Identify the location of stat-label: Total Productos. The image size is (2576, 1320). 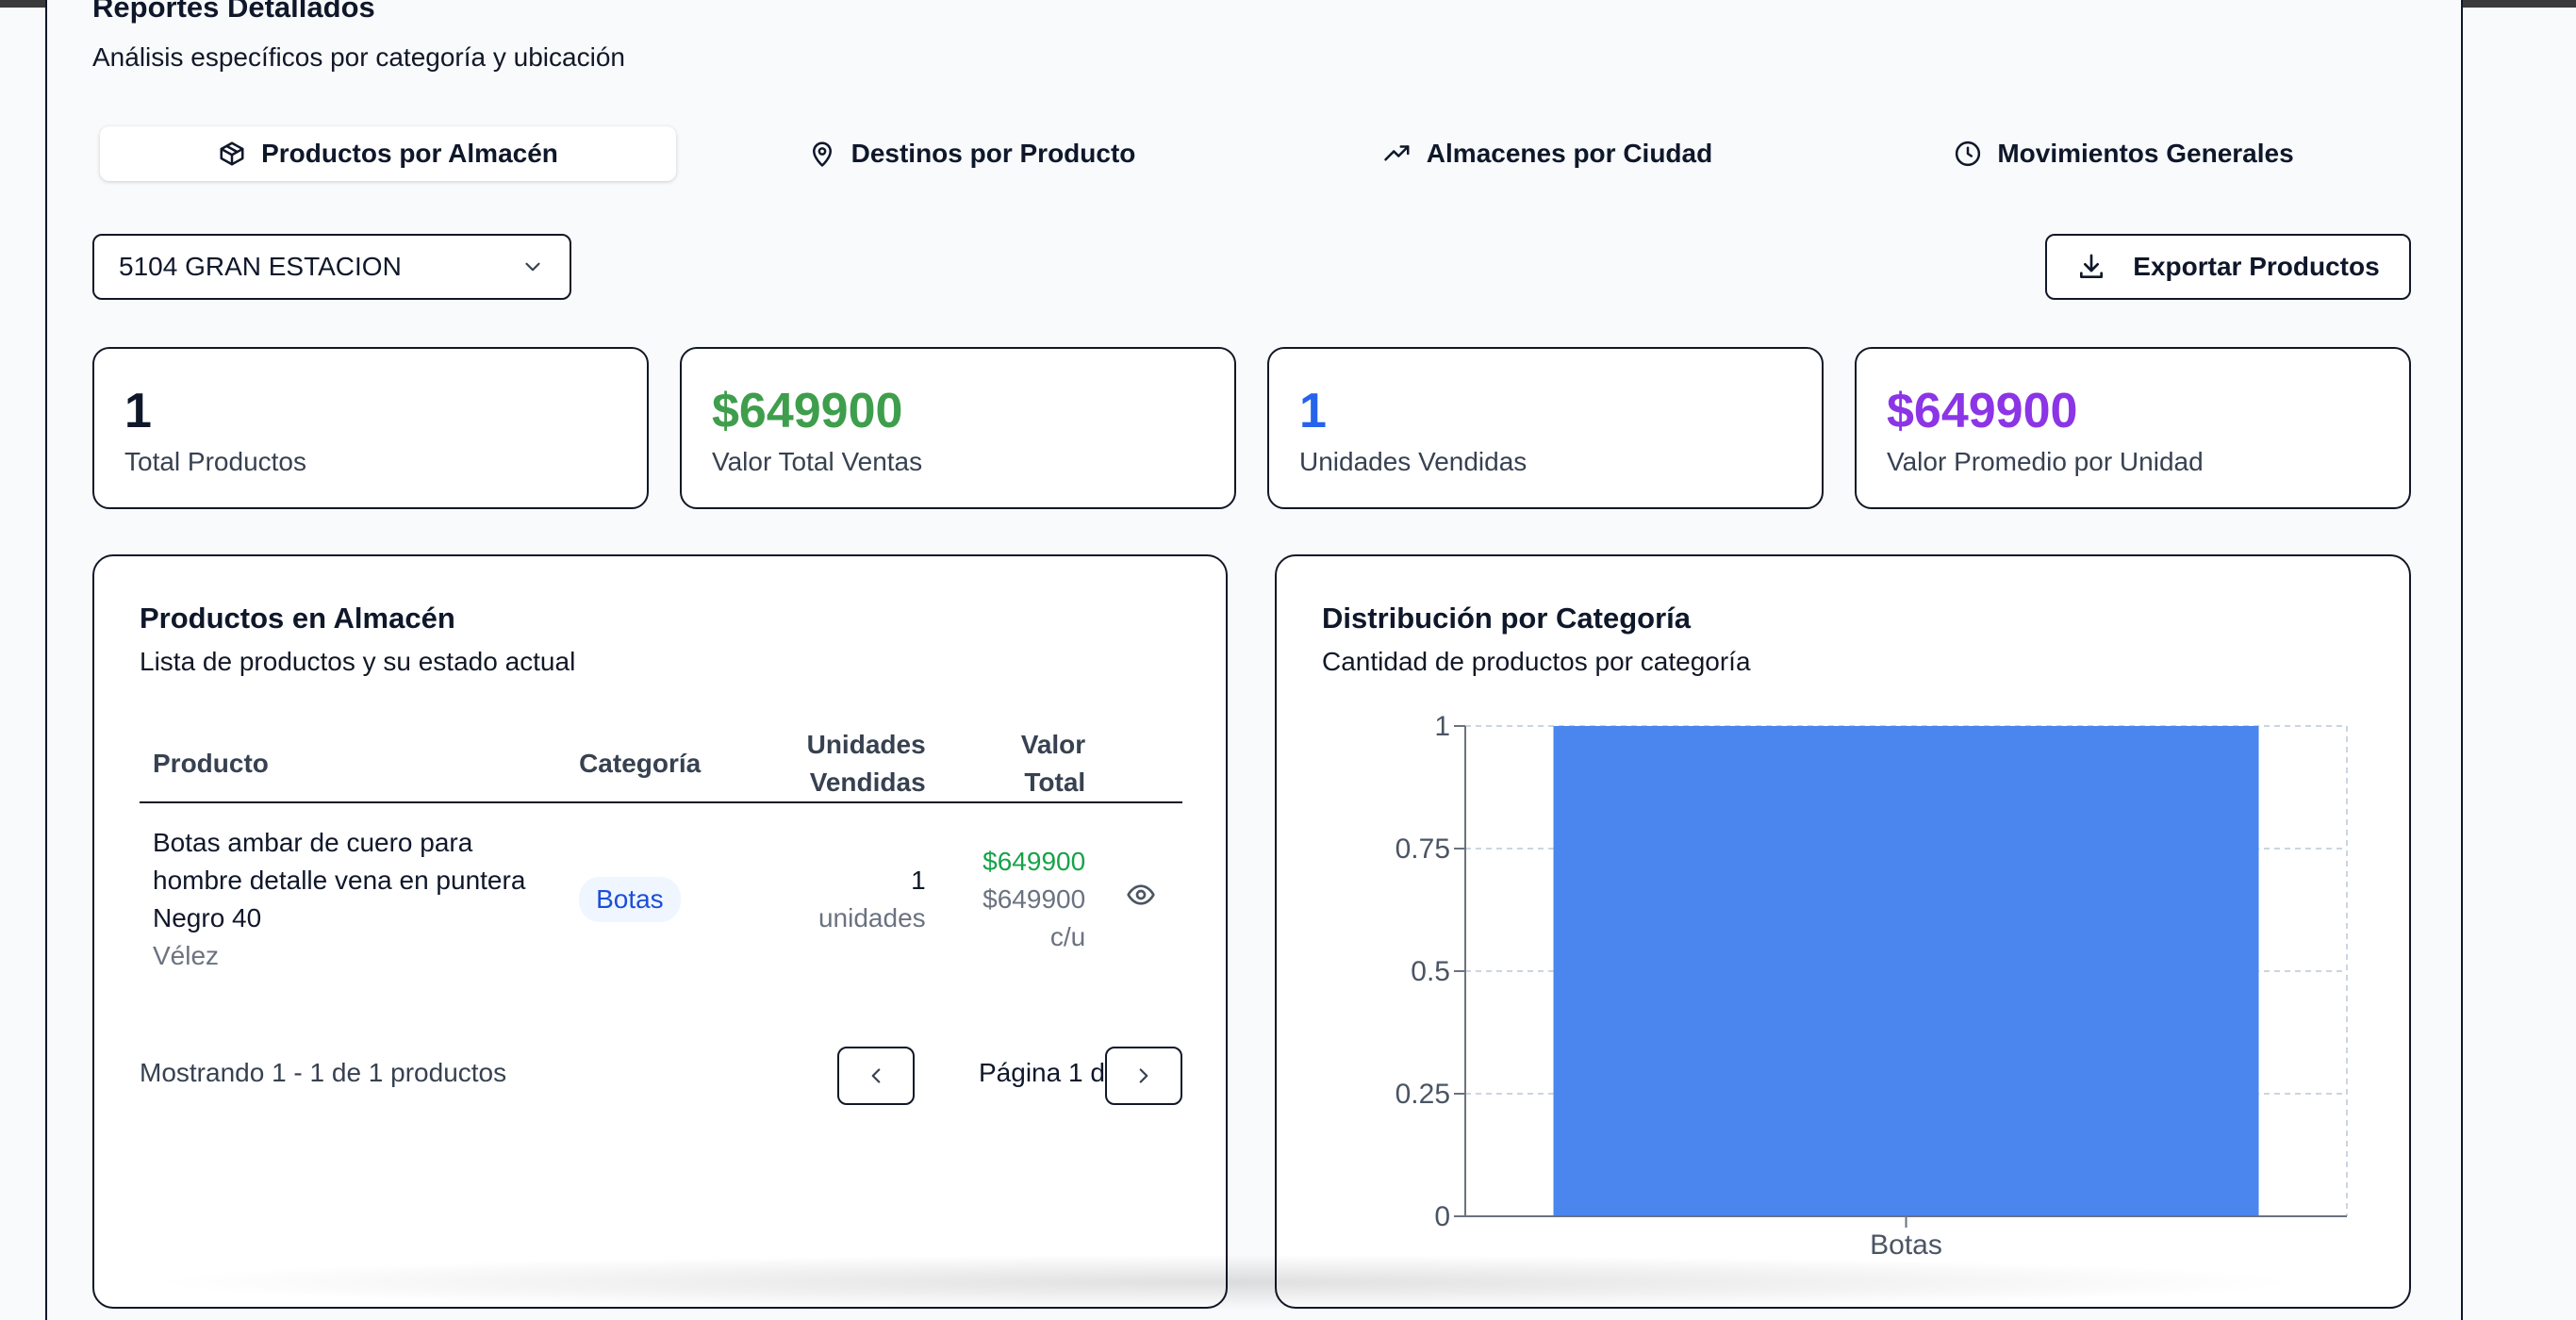
(215, 461).